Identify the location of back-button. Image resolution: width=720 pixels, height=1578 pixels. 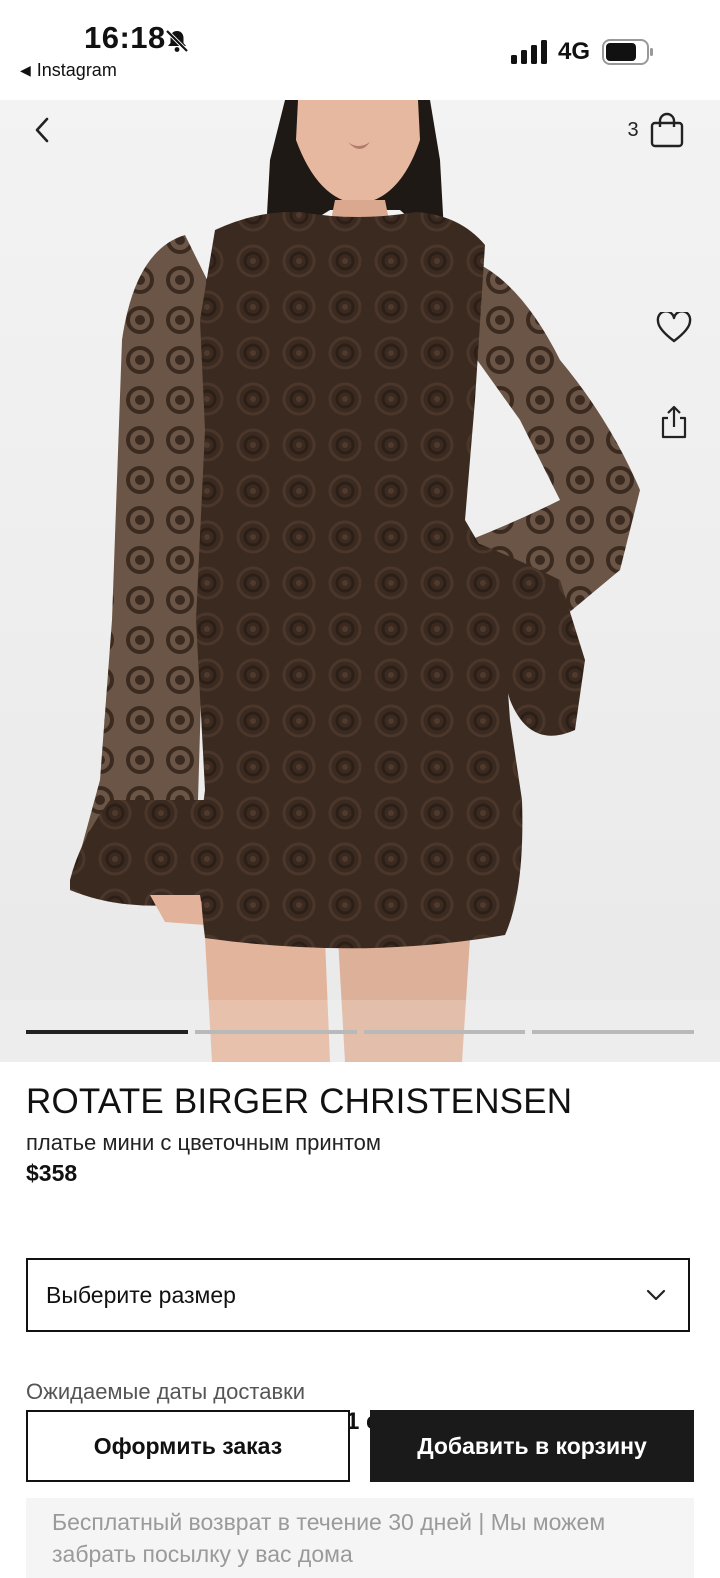
(42, 130).